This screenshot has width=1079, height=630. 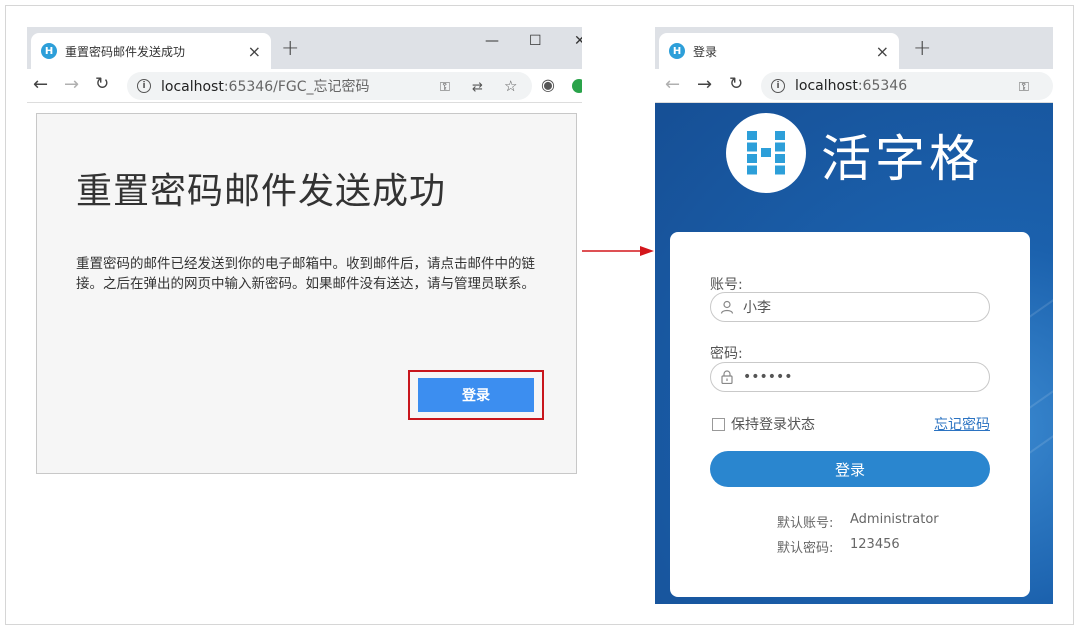 What do you see at coordinates (875, 544) in the screenshot?
I see `default-password-value: 123456` at bounding box center [875, 544].